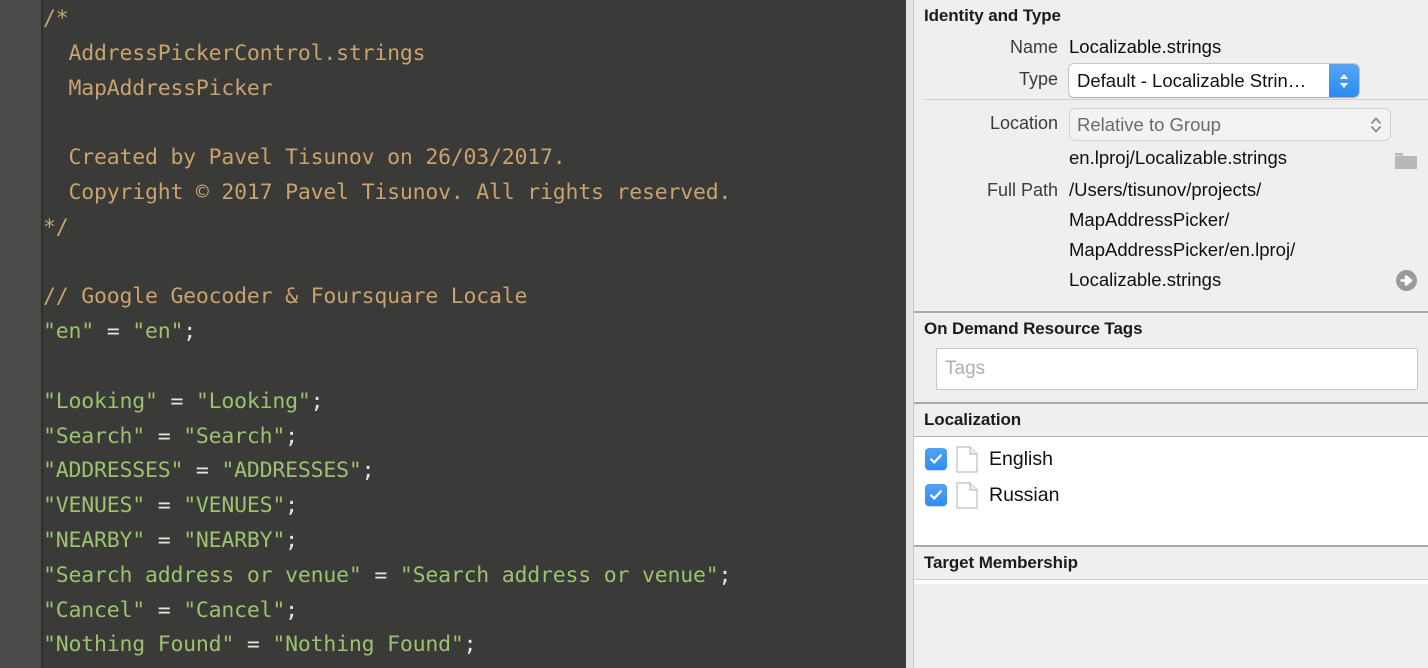 This screenshot has width=1428, height=668. Describe the element at coordinates (56, 227) in the screenshot. I see `code-token: */` at that location.